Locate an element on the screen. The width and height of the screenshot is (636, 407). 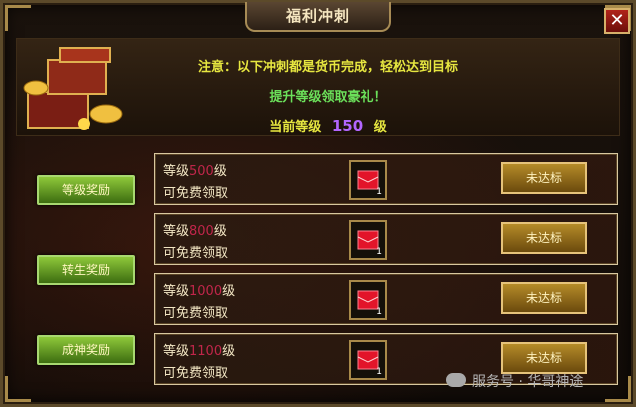
current-level-unit: 级 is located at coordinates (380, 127).